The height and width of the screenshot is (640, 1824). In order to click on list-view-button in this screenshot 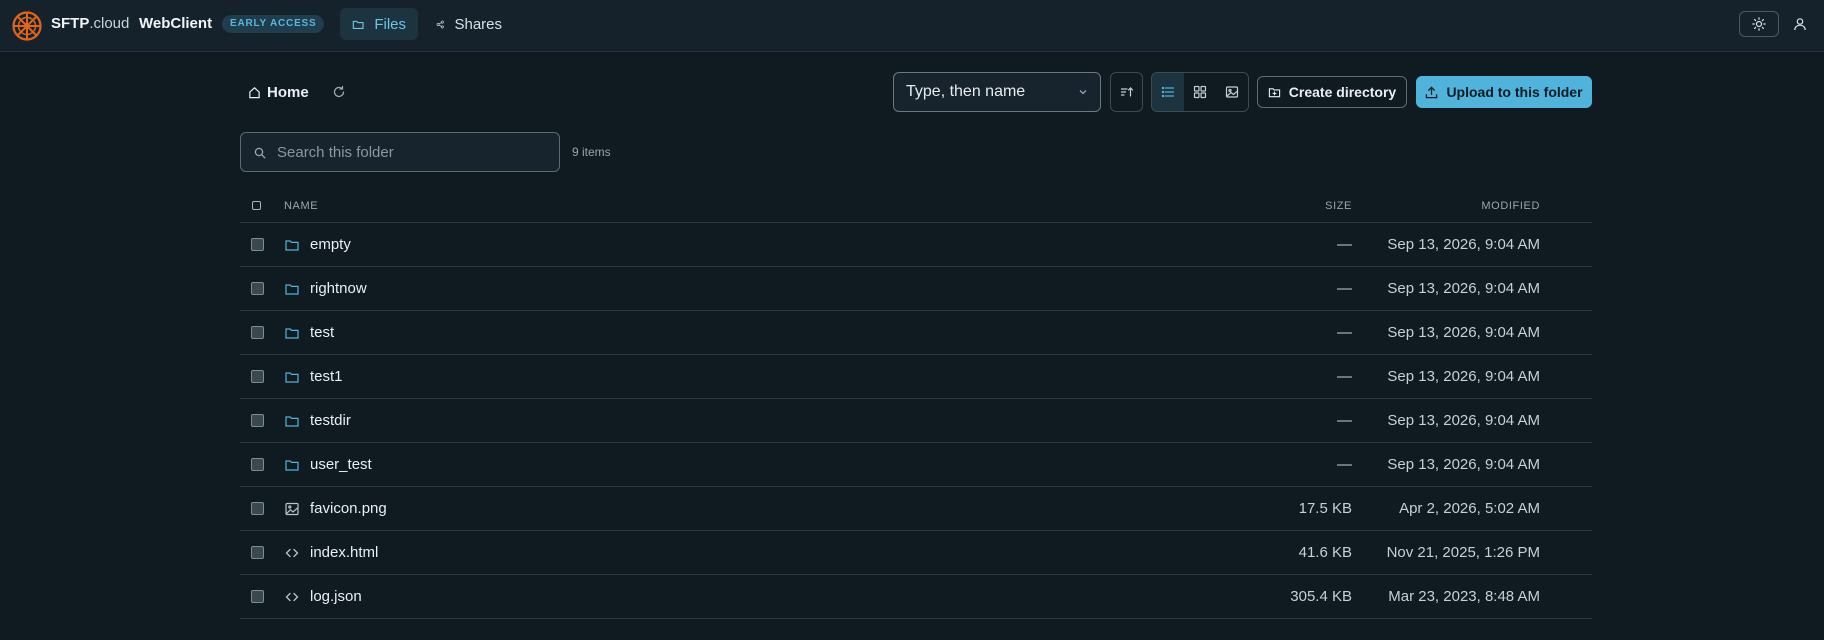, I will do `click(1168, 92)`.